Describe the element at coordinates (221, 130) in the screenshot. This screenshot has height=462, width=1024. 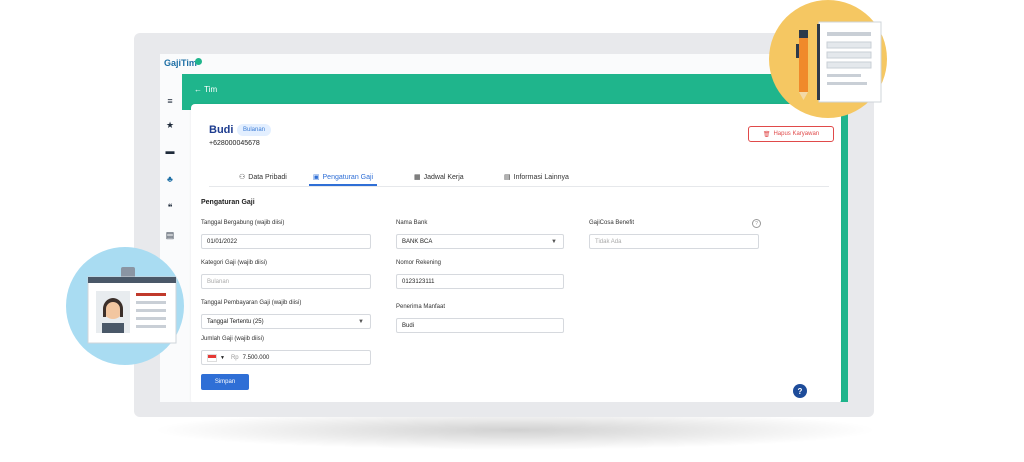
I see `employee-name: Budi` at that location.